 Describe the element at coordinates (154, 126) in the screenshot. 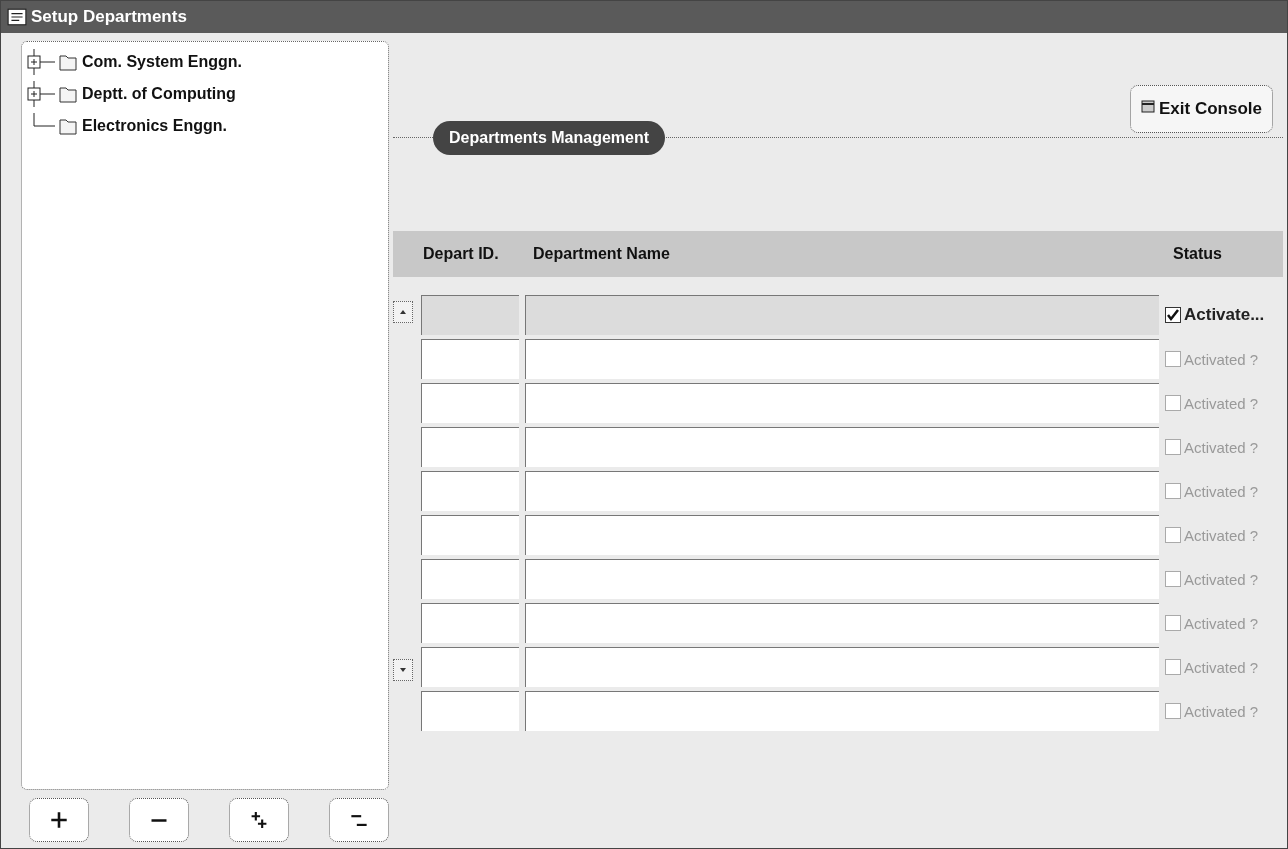

I see `tree-item: Electronics Enggn.` at that location.